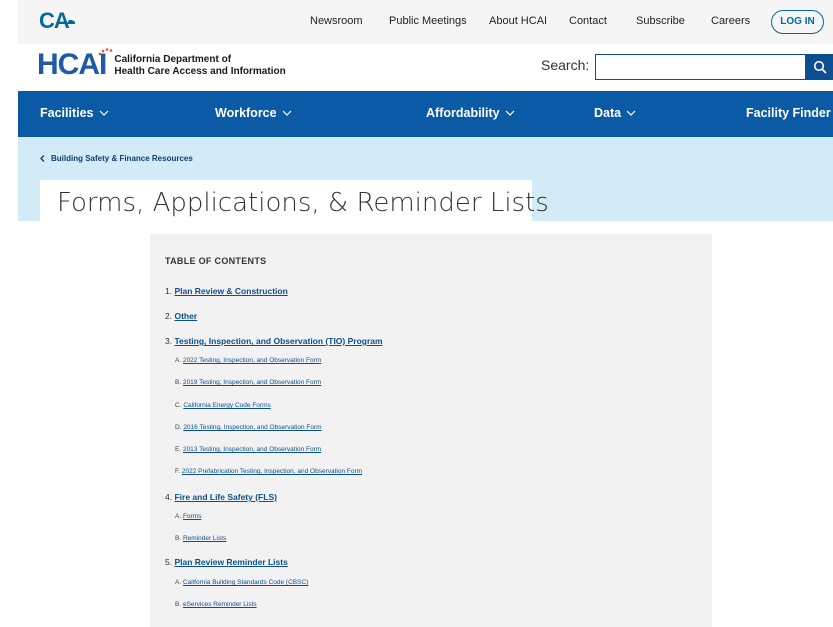 This screenshot has width=833, height=627. I want to click on search-label: Search:, so click(565, 65).